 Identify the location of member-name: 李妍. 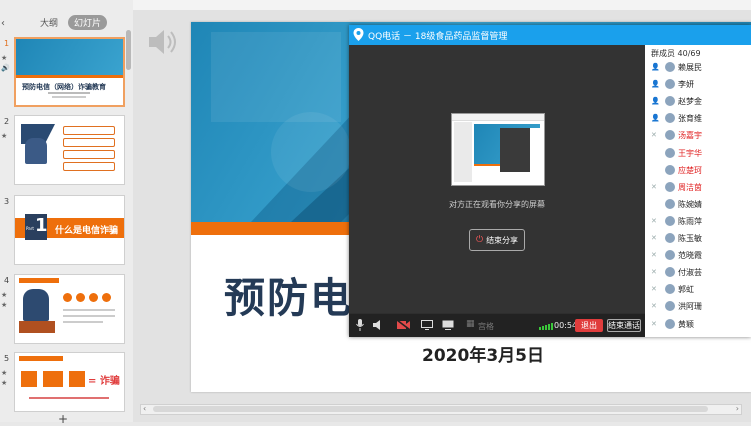
(686, 85).